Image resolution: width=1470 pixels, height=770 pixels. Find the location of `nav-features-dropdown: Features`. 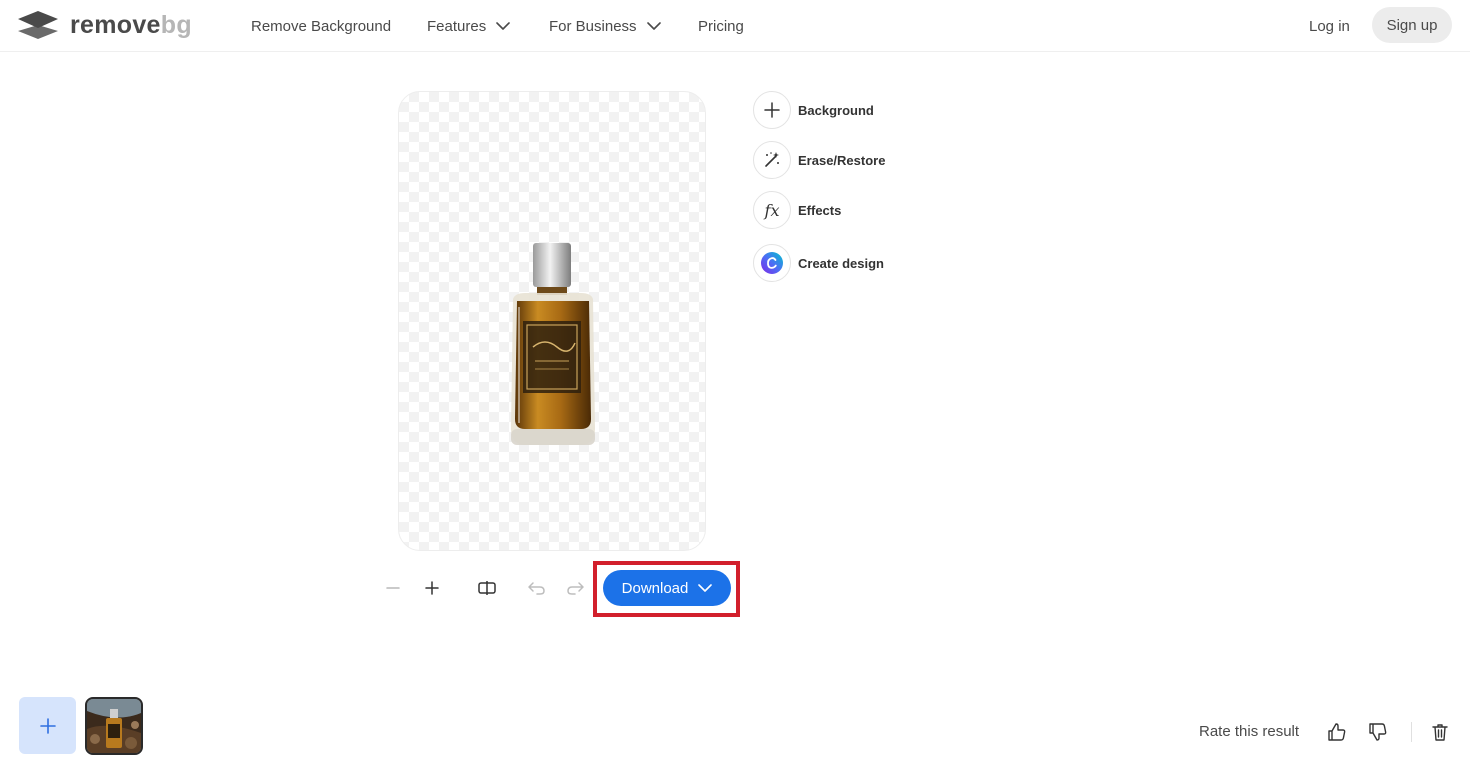

nav-features-dropdown: Features is located at coordinates (469, 26).